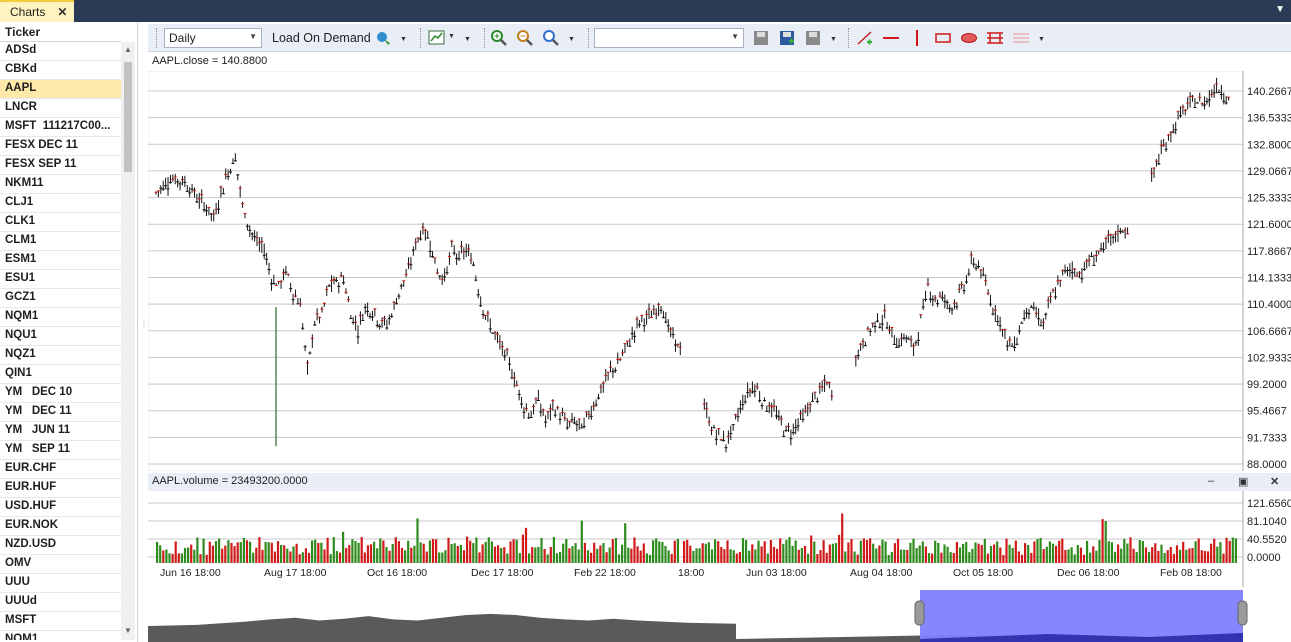  What do you see at coordinates (983, 573) in the screenshot?
I see `time-axis-label: Oct 05 18:00` at bounding box center [983, 573].